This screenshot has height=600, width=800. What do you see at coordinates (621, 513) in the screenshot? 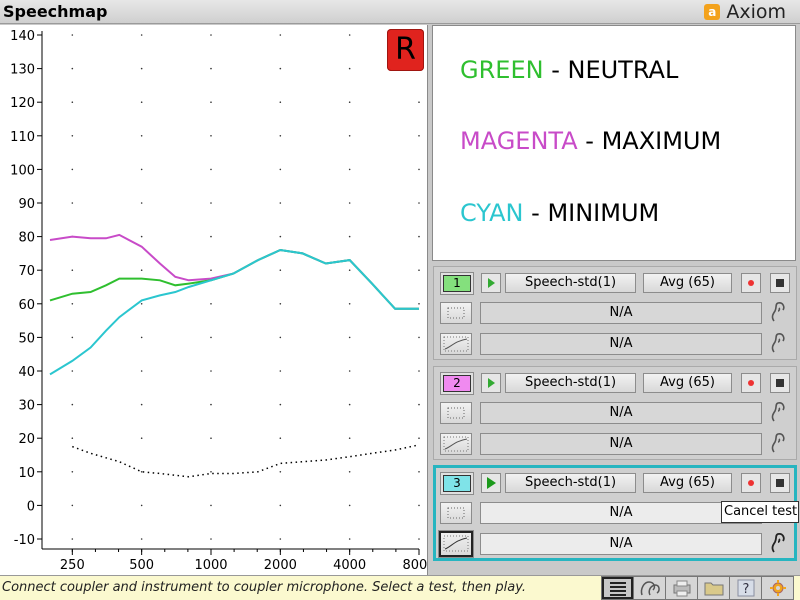
I see `test-3-field-1: N/A` at bounding box center [621, 513].